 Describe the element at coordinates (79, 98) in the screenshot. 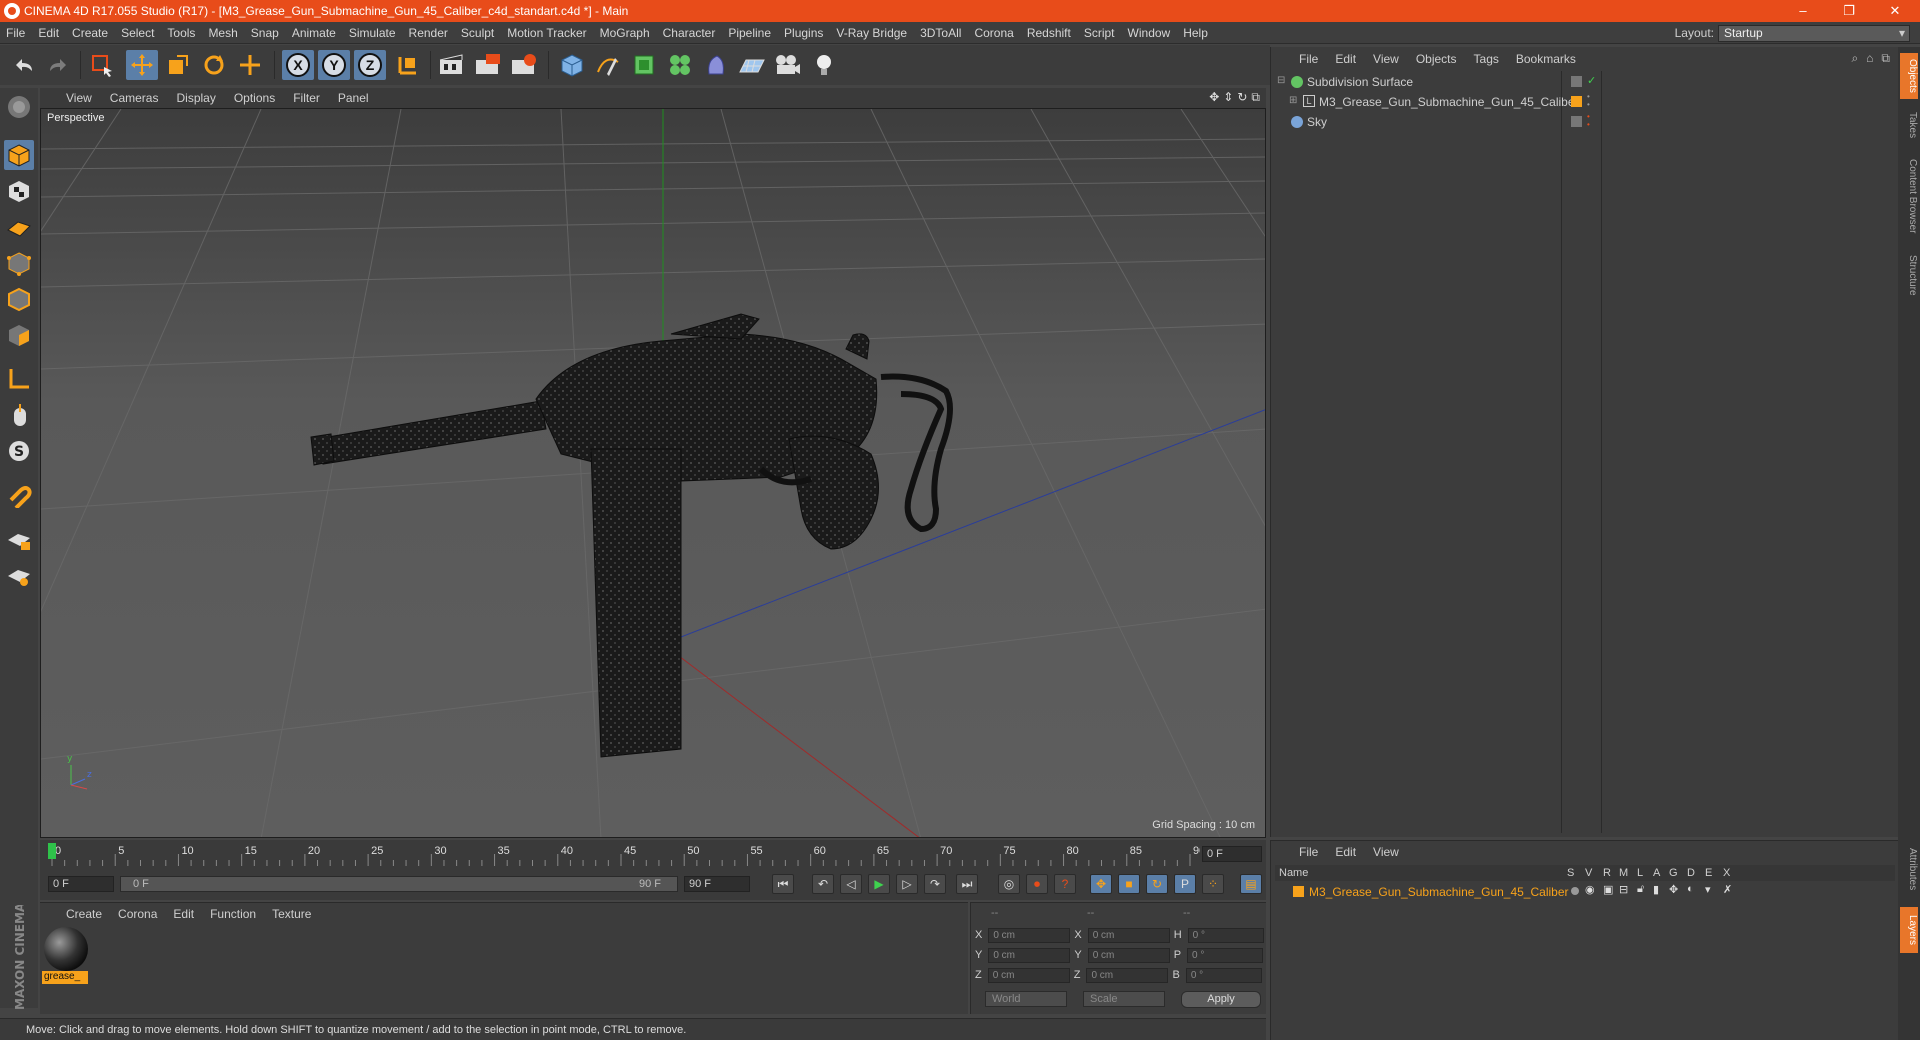

I see `viewport-menu-view: View` at that location.